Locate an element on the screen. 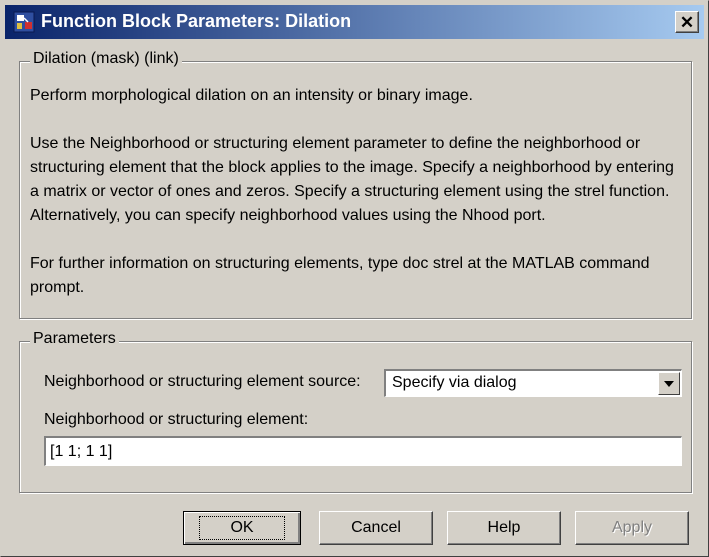 This screenshot has height=557, width=709. parameters-legend: Parameters is located at coordinates (74, 339).